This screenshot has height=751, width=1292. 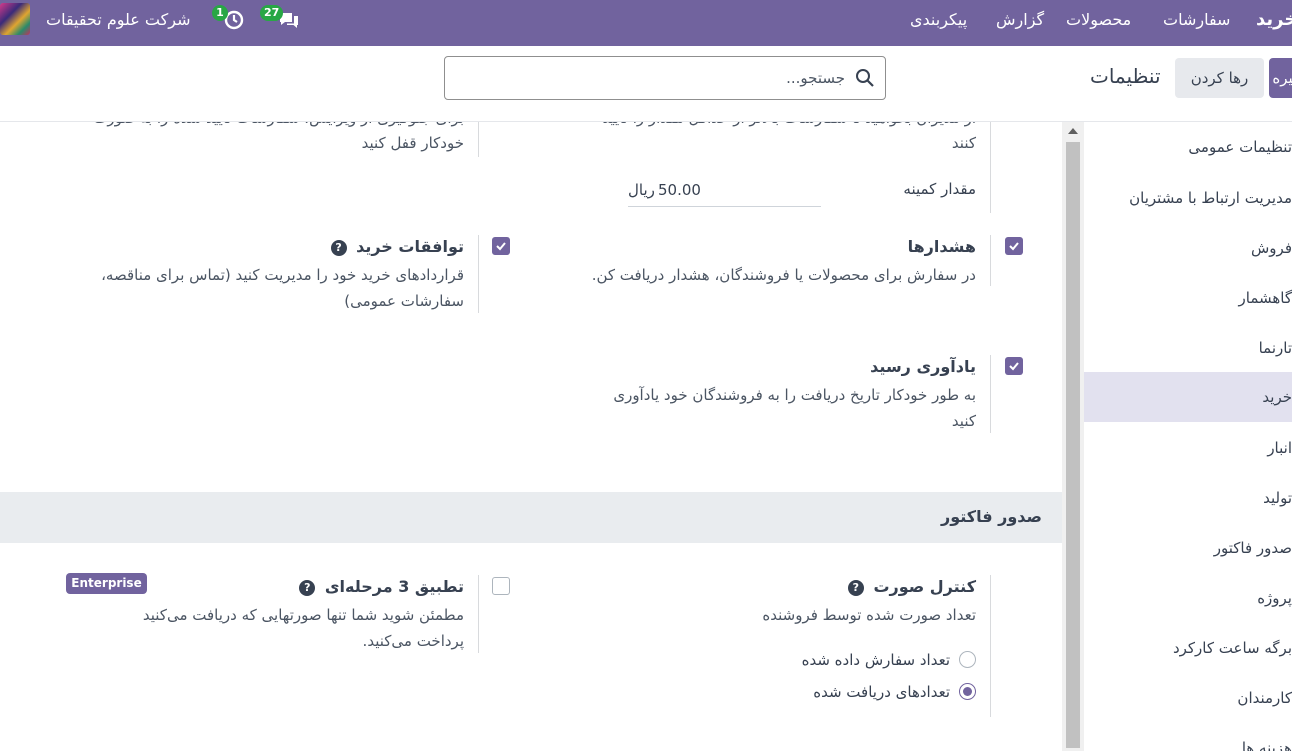 I want to click on warnings-checkbox, so click(x=1014, y=246).